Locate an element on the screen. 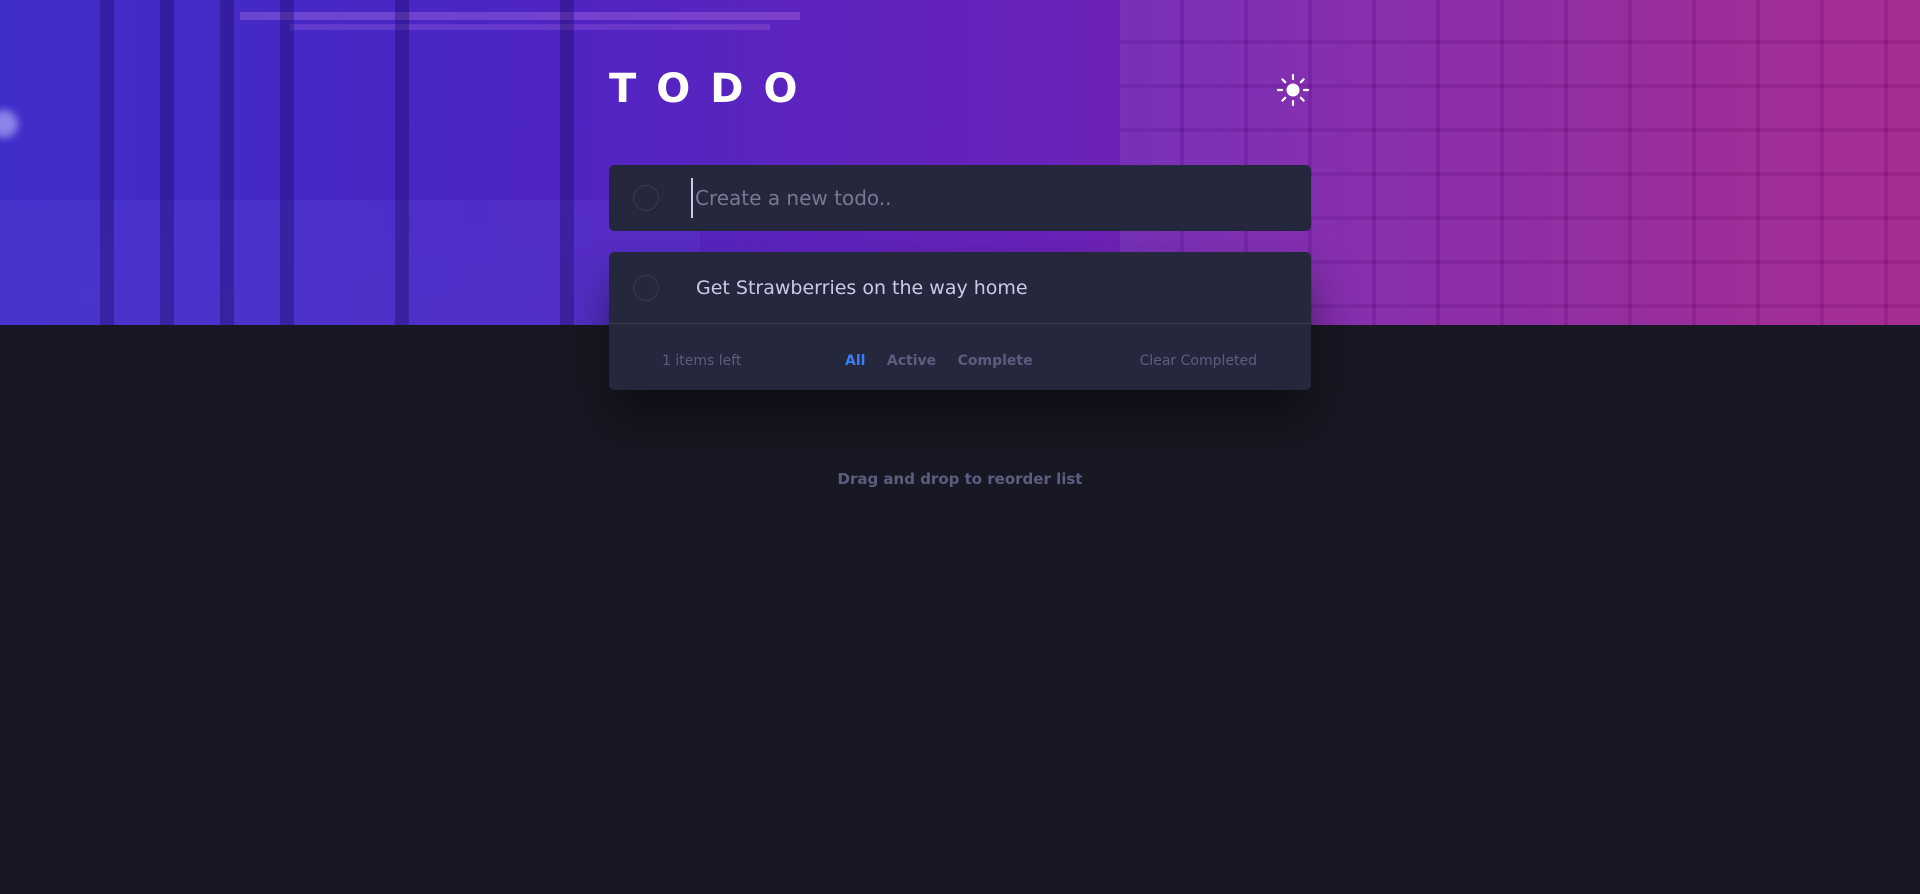 The width and height of the screenshot is (1920, 894). filter-tabs: All Active Complete is located at coordinates (947, 361).